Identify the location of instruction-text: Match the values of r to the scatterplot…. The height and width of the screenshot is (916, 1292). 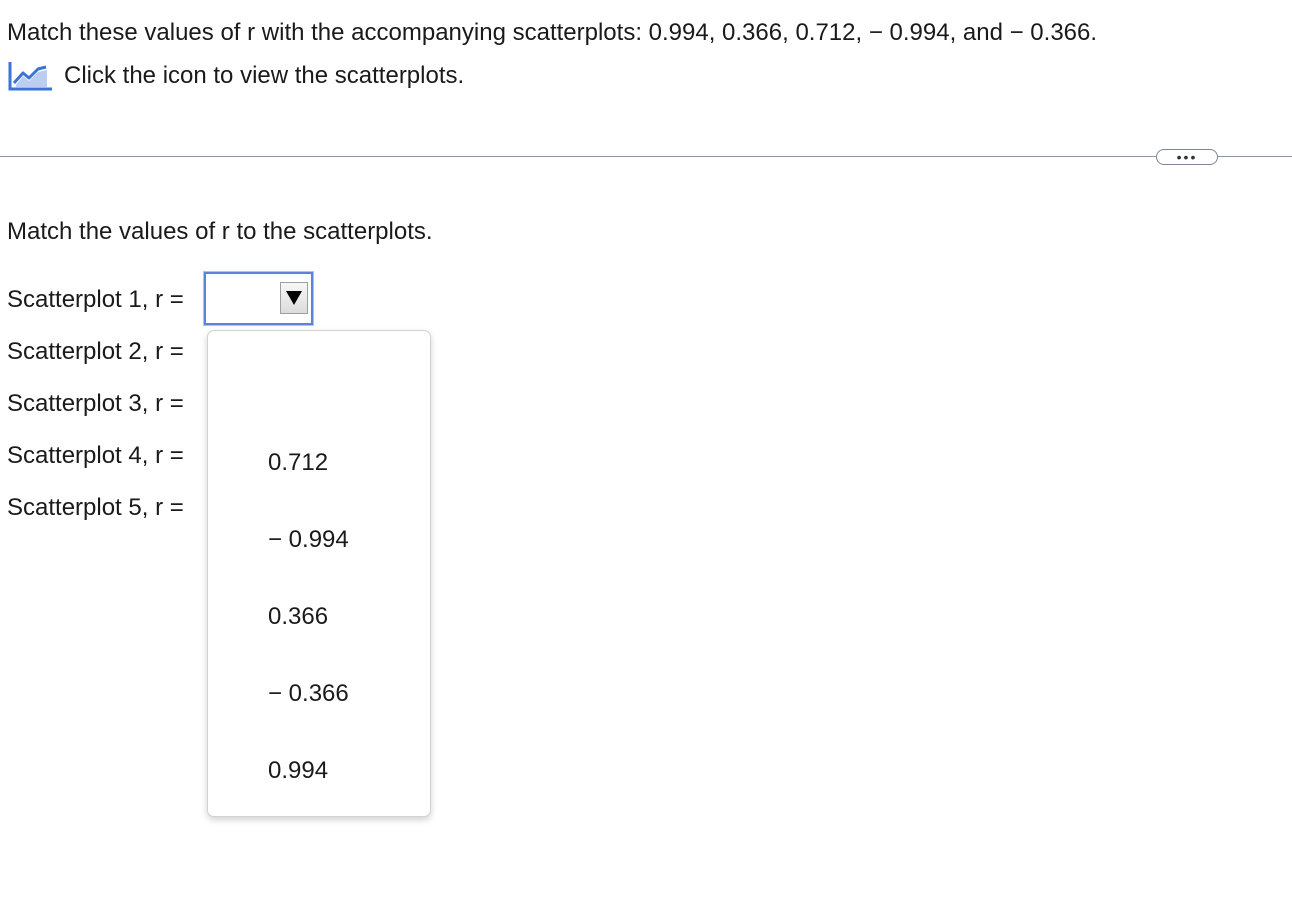
(220, 231).